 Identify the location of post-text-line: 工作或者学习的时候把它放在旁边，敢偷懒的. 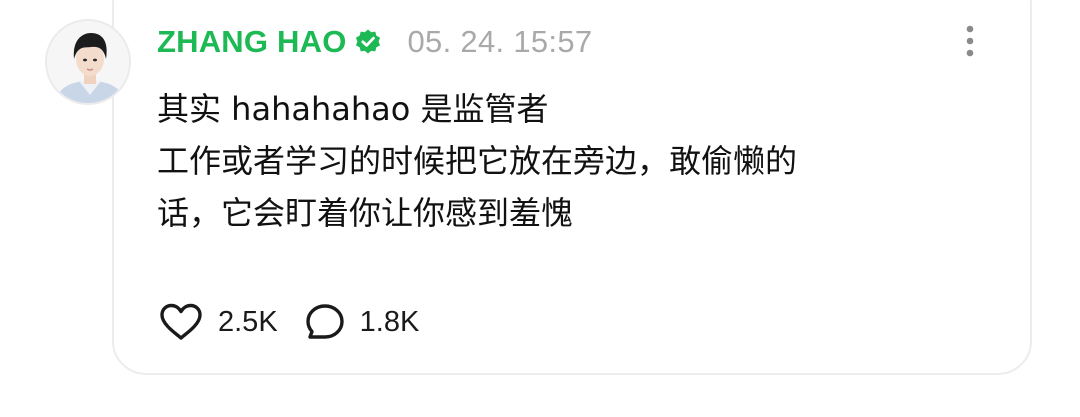
(477, 161).